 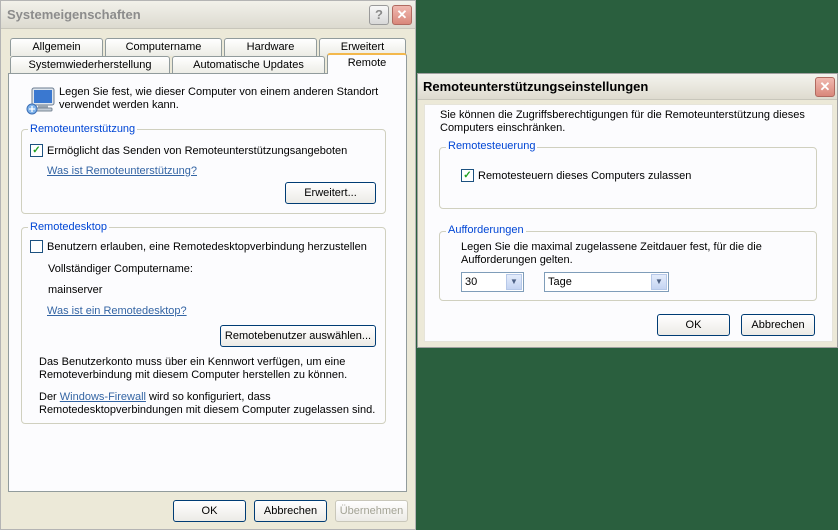 I want to click on remote-assistance-help-link: Was ist Remoteunterstützung?, so click(x=122, y=171).